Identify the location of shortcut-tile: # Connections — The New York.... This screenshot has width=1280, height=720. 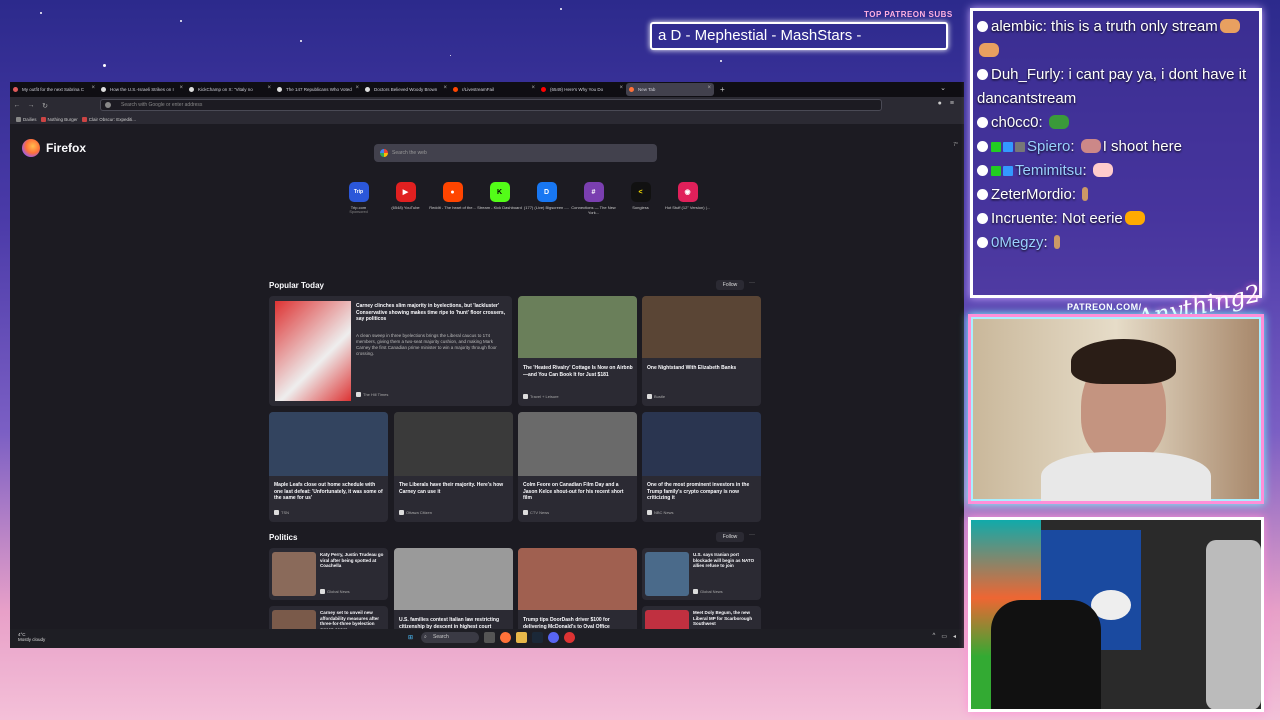
(593, 198).